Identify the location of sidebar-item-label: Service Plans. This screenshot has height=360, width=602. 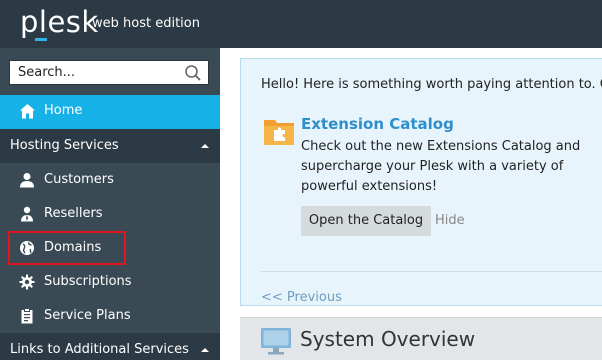
(87, 315).